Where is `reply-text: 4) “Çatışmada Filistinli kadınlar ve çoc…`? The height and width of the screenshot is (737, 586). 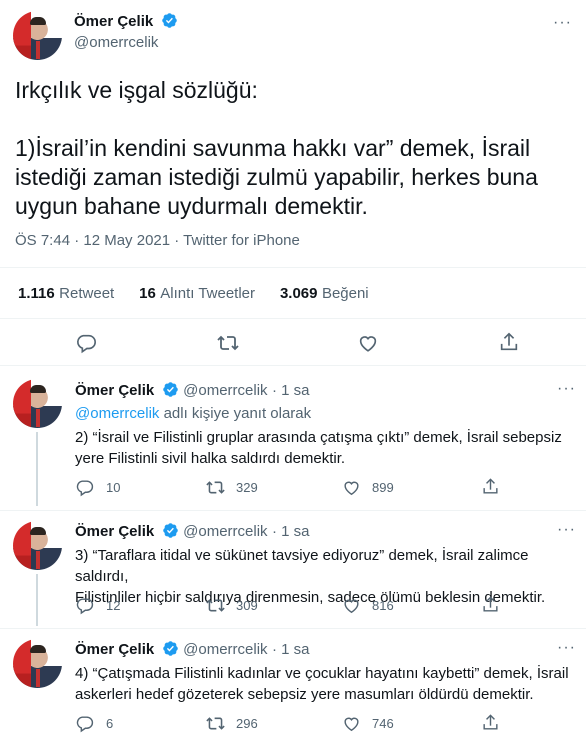 reply-text: 4) “Çatışmada Filistinli kadınlar ve çoc… is located at coordinates (327, 684).